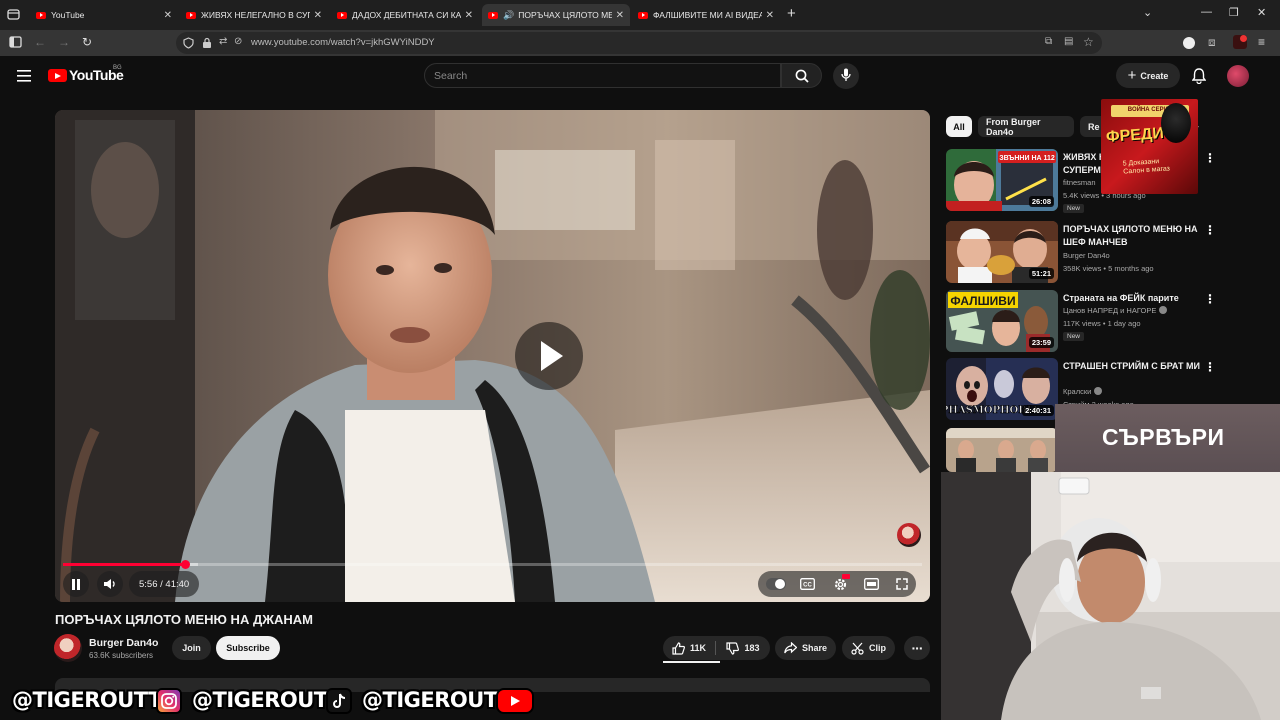  What do you see at coordinates (1238, 76) in the screenshot?
I see `user-avatar` at bounding box center [1238, 76].